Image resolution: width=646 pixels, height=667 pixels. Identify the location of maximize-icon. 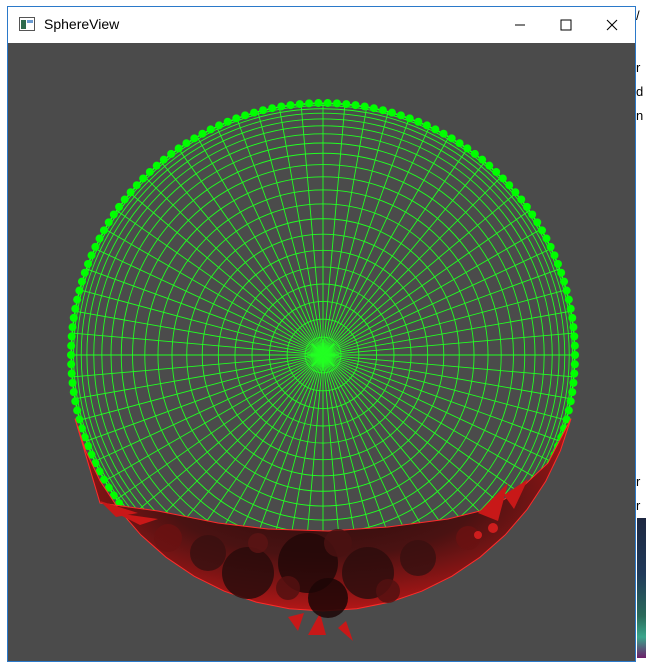
(566, 25).